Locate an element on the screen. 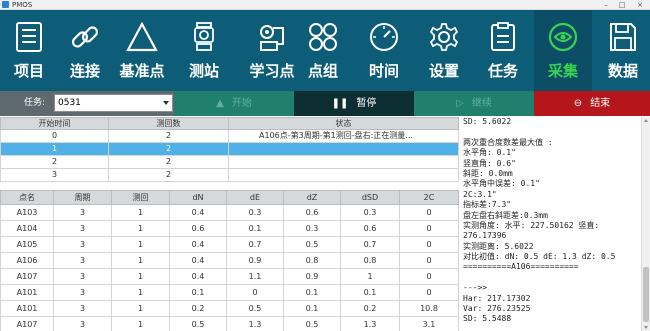 This screenshot has height=331, width=650. toolbar-item-label: 任务 is located at coordinates (502, 71).